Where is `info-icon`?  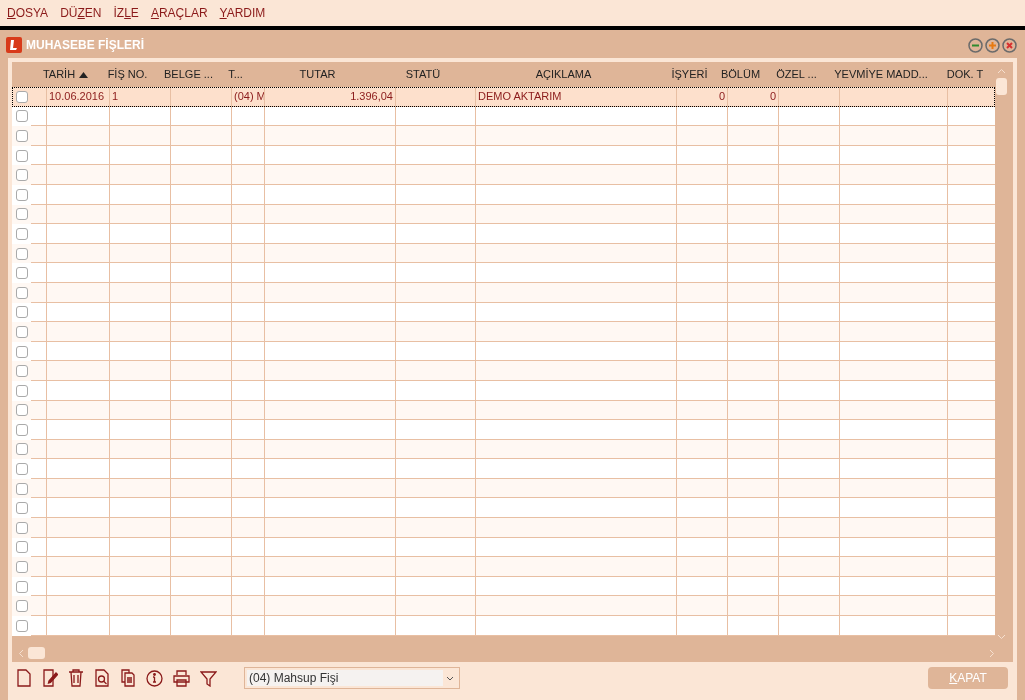
info-icon is located at coordinates (154, 678).